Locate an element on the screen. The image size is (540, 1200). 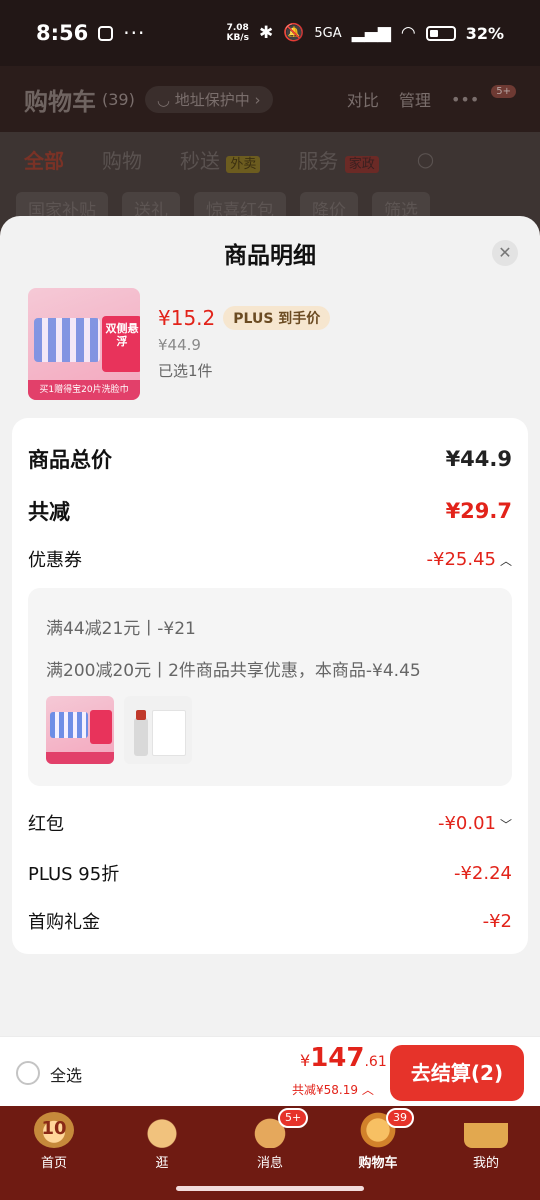
more-icon: ••• is located at coordinates (465, 99).